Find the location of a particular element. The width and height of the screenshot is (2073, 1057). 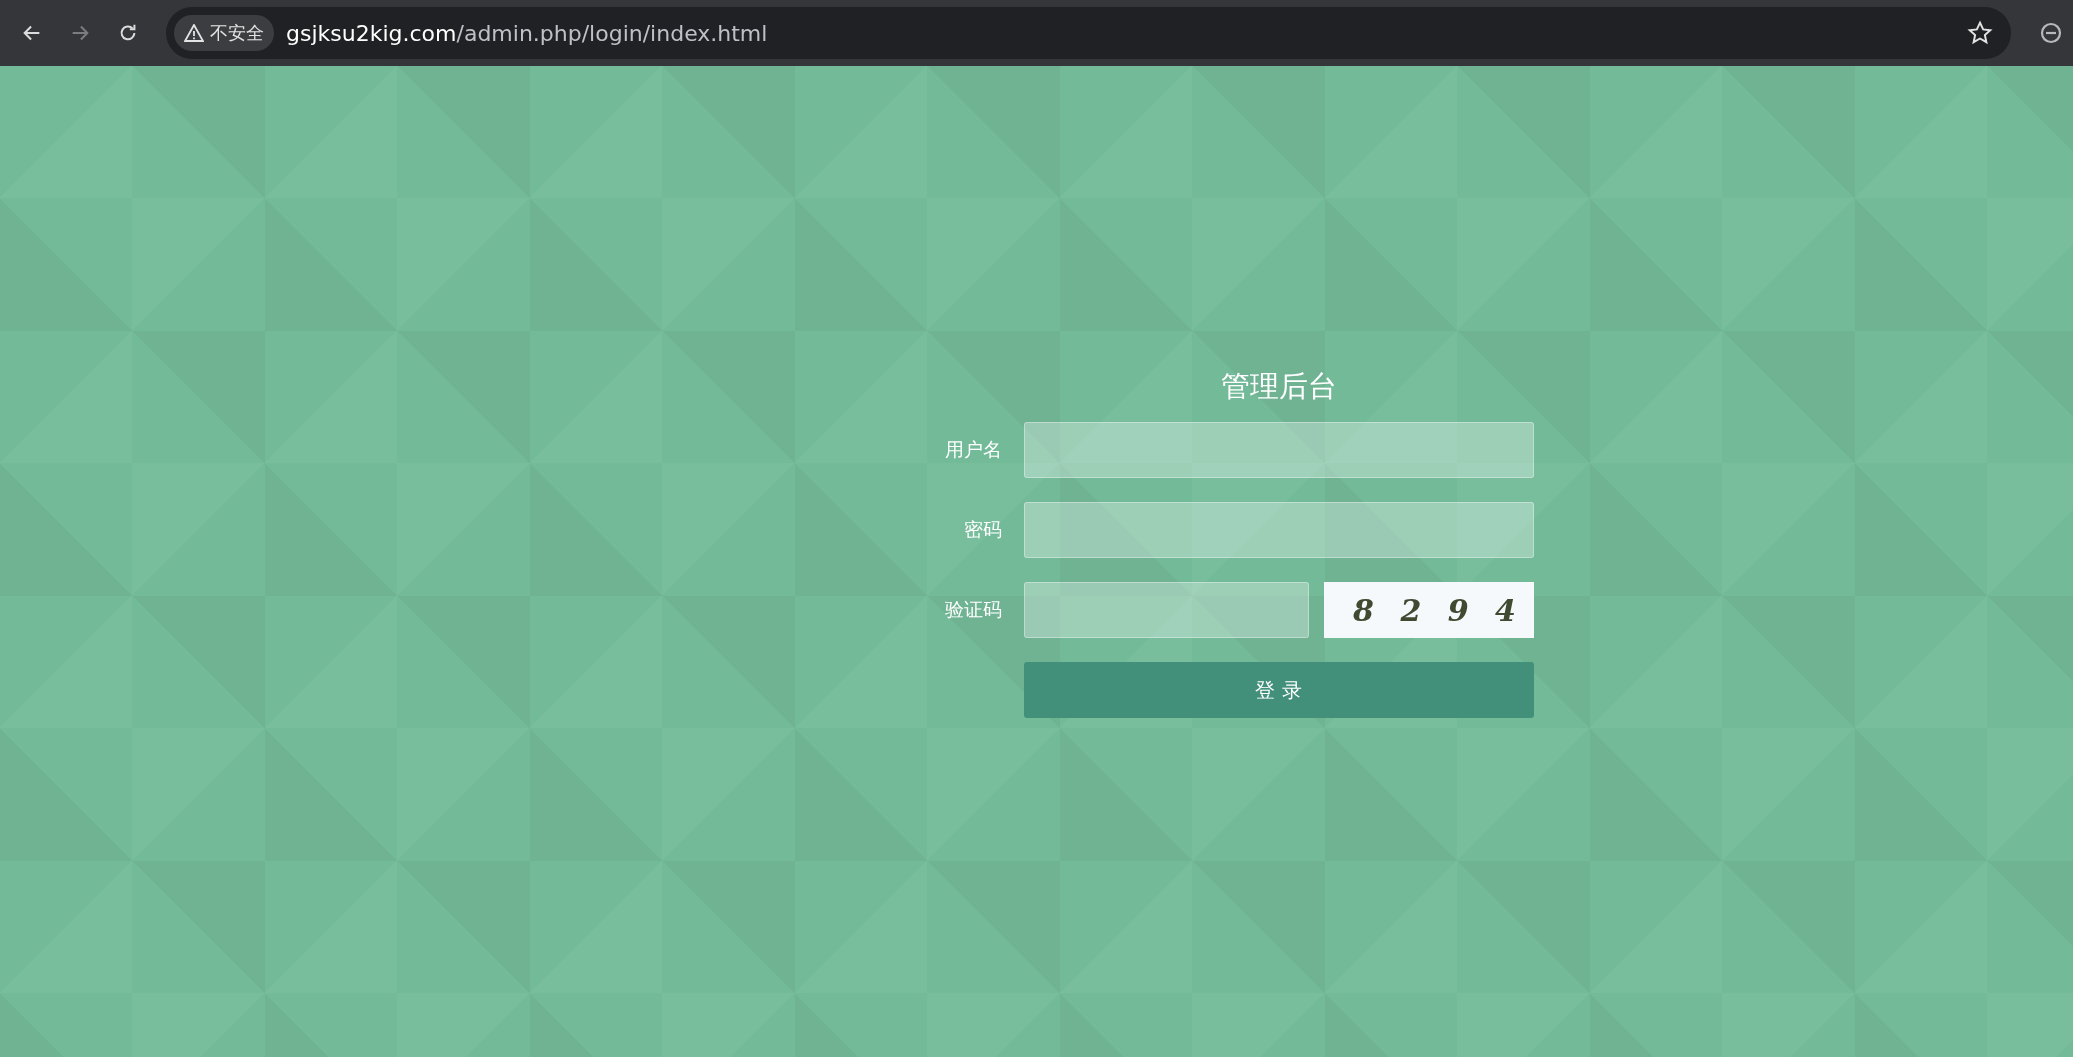

star-icon is located at coordinates (1980, 33).